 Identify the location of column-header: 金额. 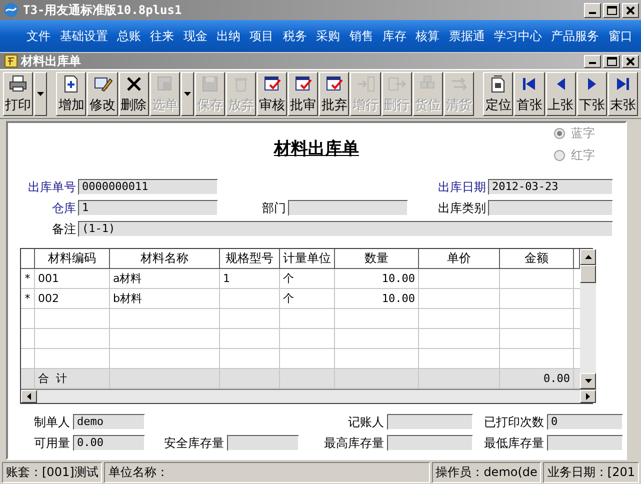
(537, 259).